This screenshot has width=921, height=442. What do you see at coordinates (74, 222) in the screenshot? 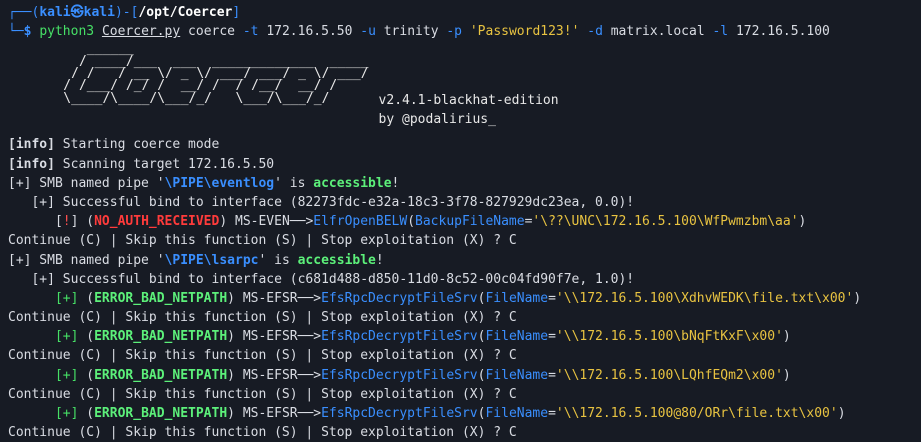
I see `bracket: ]` at bounding box center [74, 222].